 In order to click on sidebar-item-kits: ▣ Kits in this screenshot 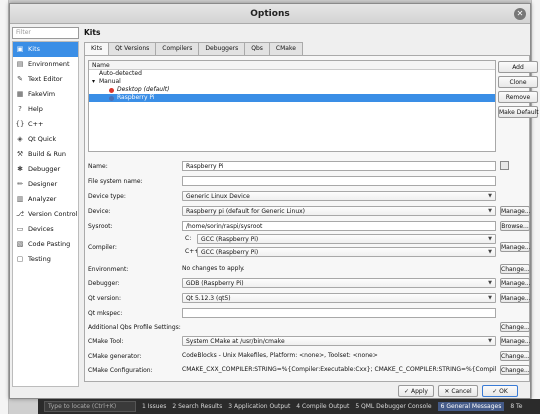, I will do `click(45, 49)`.